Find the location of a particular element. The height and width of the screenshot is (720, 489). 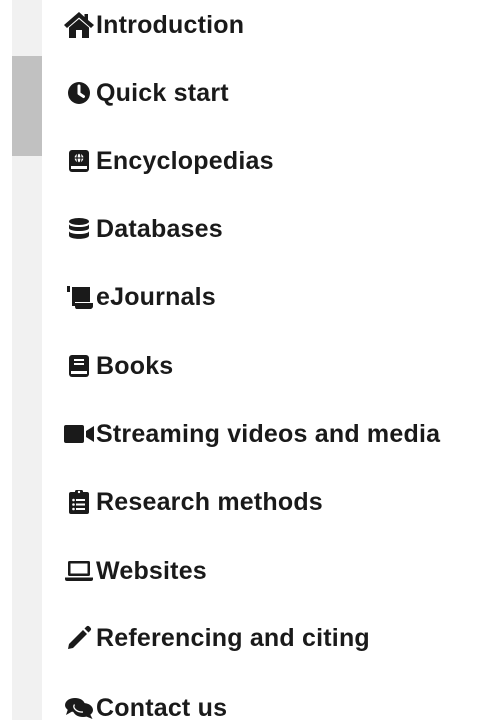

nav-item-databases: Databases is located at coordinates (142, 229).